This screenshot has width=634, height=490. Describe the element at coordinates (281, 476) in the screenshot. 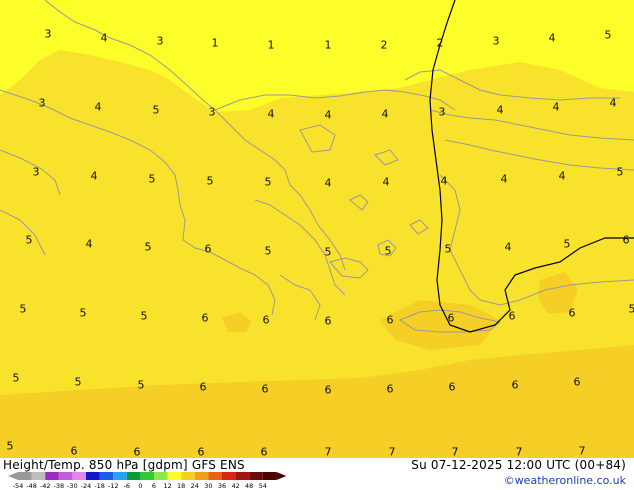

I see `scale-arrow-right` at that location.